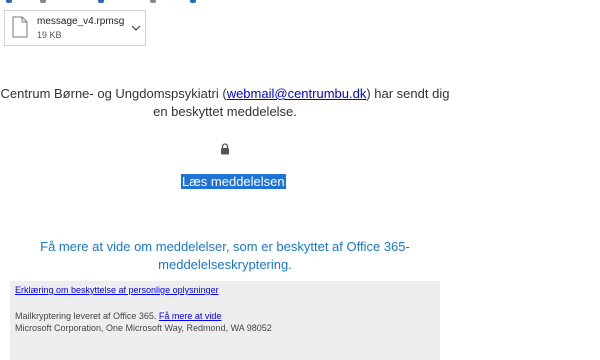  Describe the element at coordinates (87, 316) in the screenshot. I see `encryption-text: Mailkryptering leveret af Office 365.` at that location.